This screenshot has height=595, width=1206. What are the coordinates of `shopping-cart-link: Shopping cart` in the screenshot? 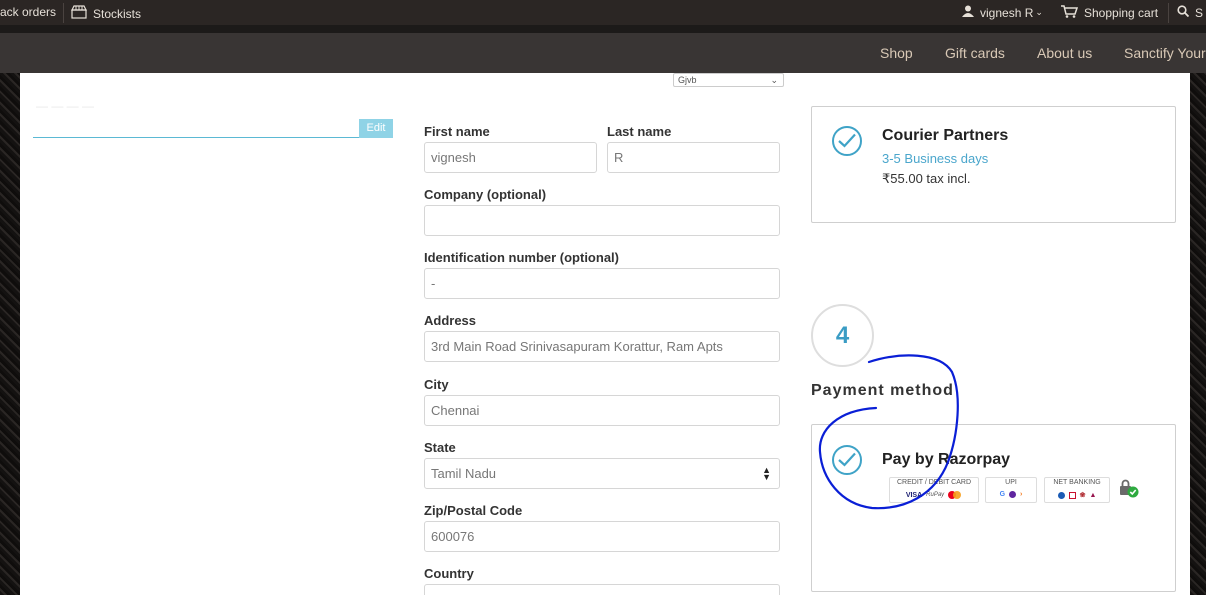 It's located at (1109, 13).